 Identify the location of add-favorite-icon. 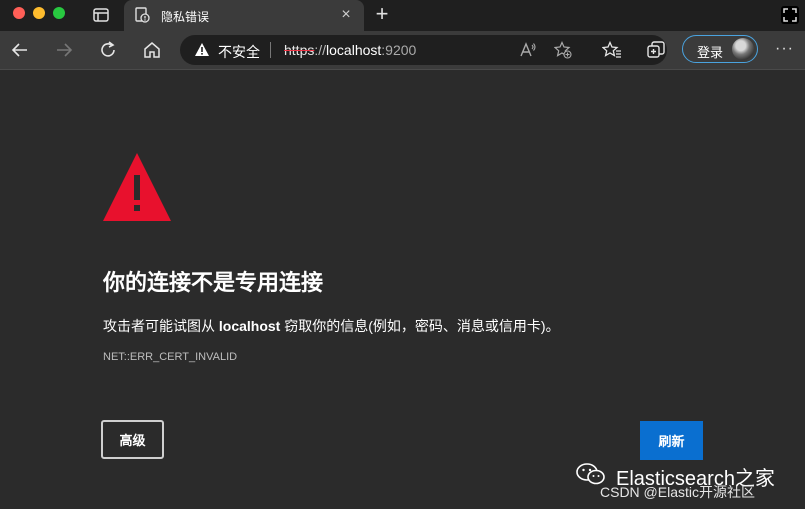
(562, 50).